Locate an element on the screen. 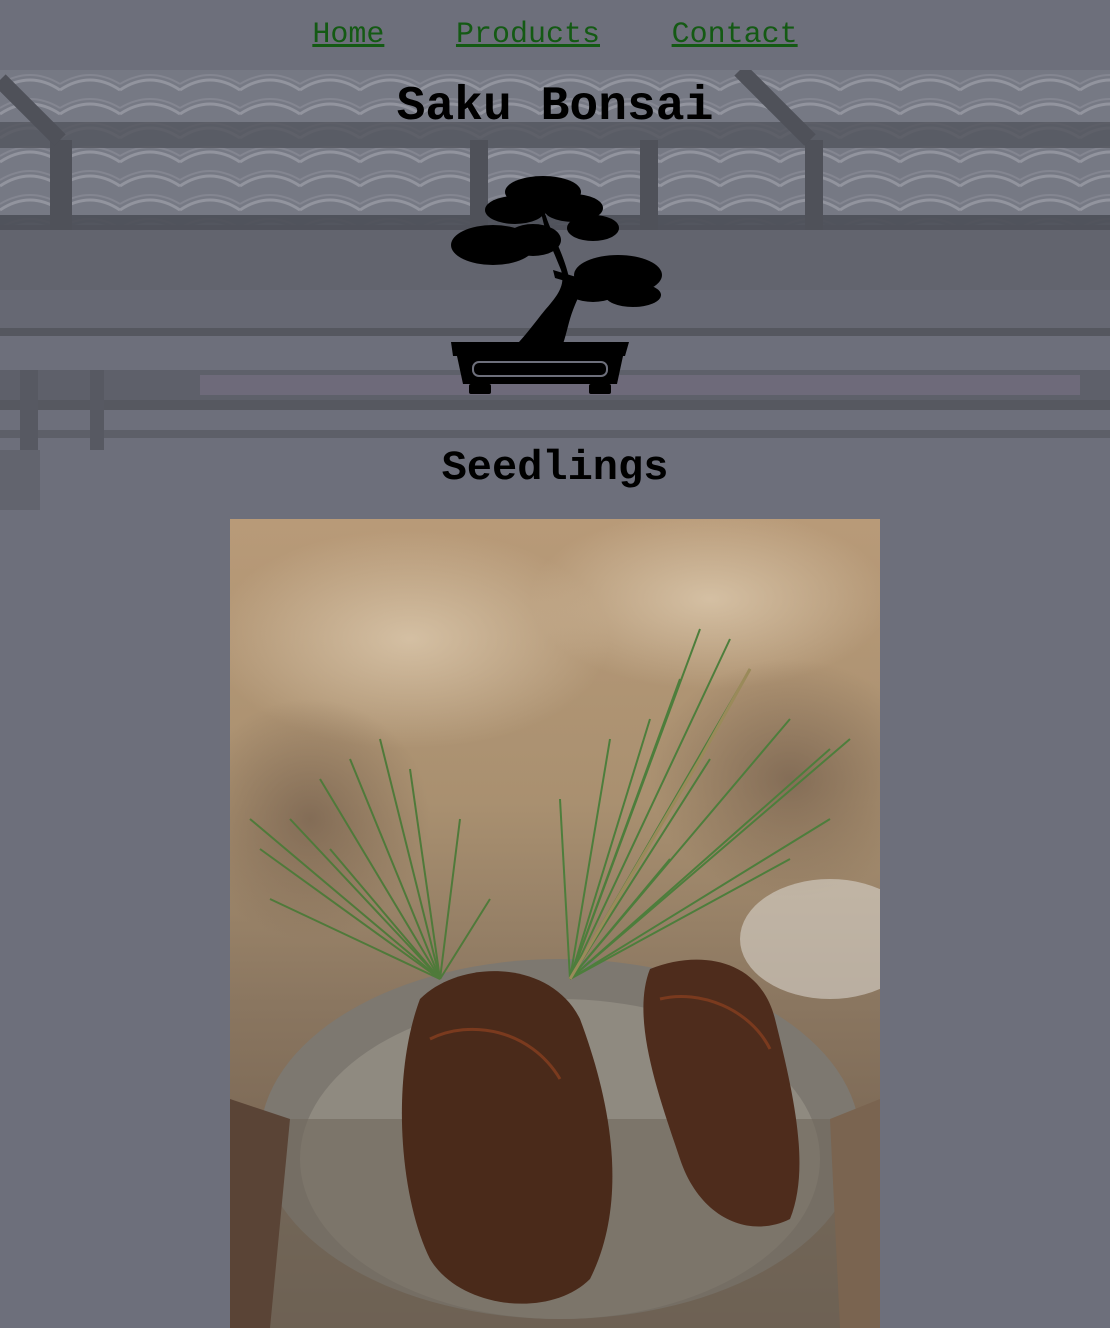 The width and height of the screenshot is (1110, 1328). site-title: Saku Bonsai is located at coordinates (555, 107).